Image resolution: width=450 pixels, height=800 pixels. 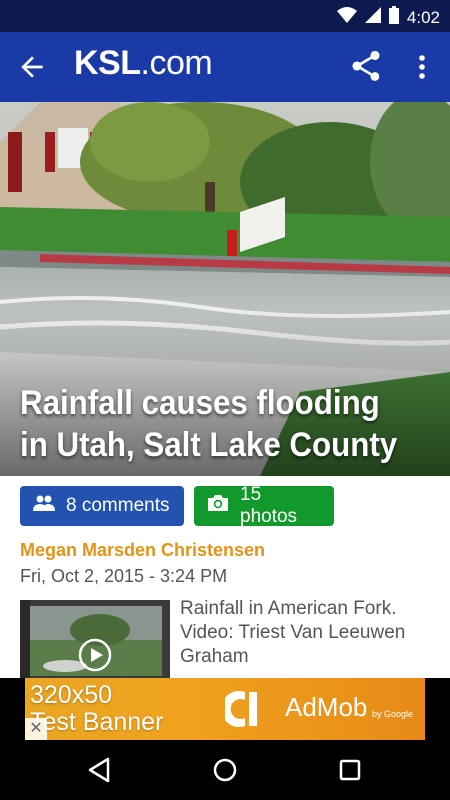 I want to click on ad-text: 320x50 Test Banner, so click(x=96, y=709).